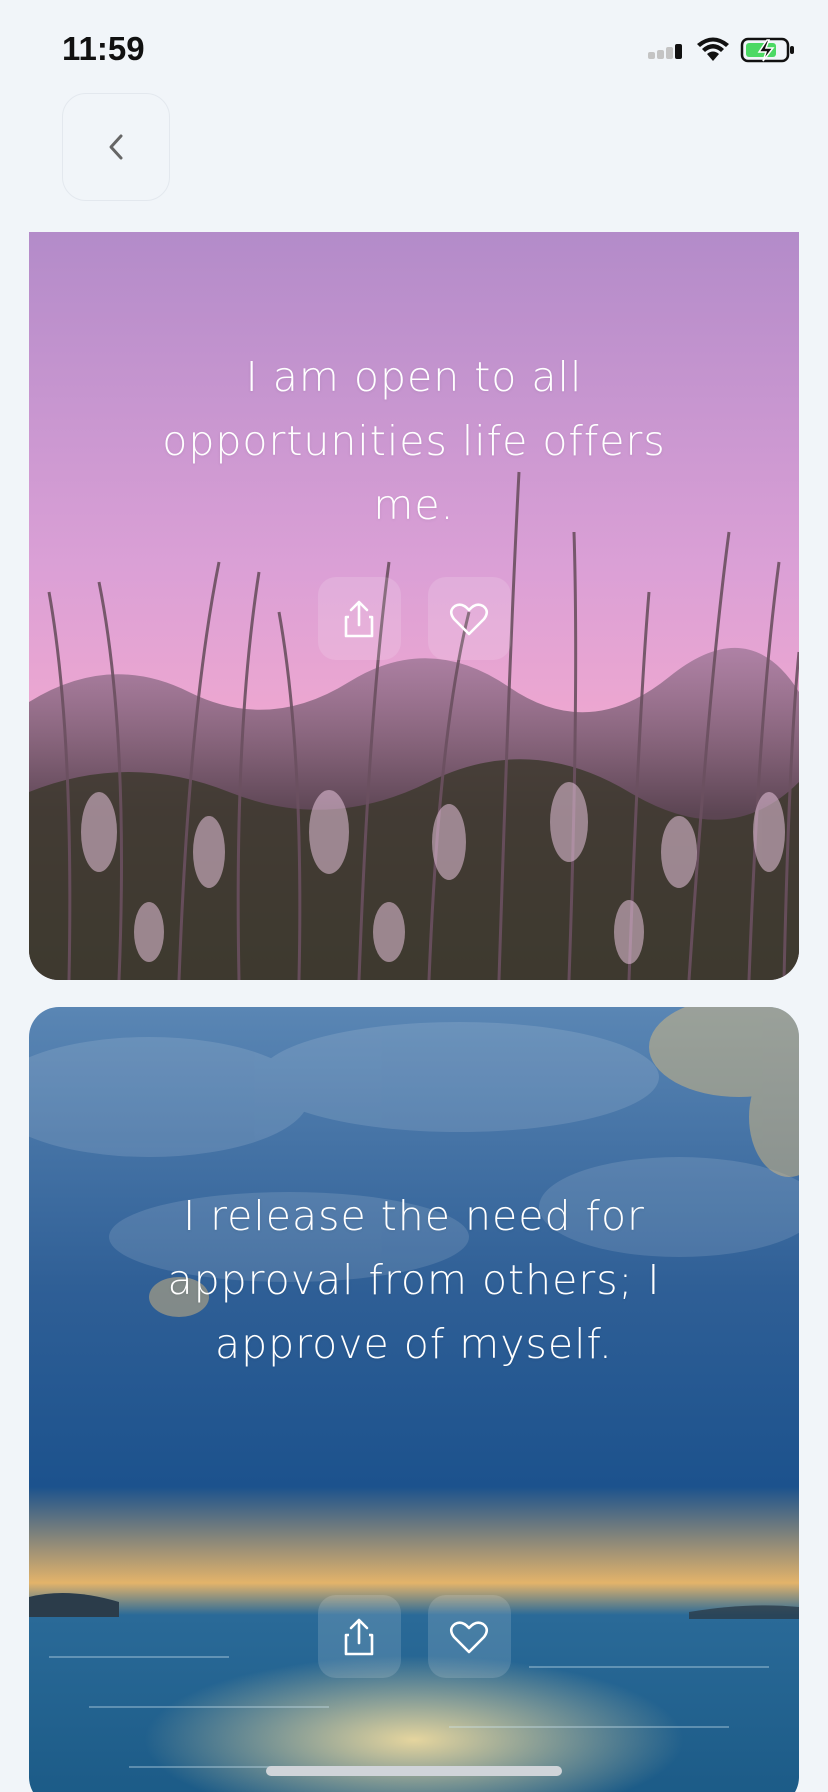  Describe the element at coordinates (103, 48) in the screenshot. I see `status-time: 11:59` at that location.